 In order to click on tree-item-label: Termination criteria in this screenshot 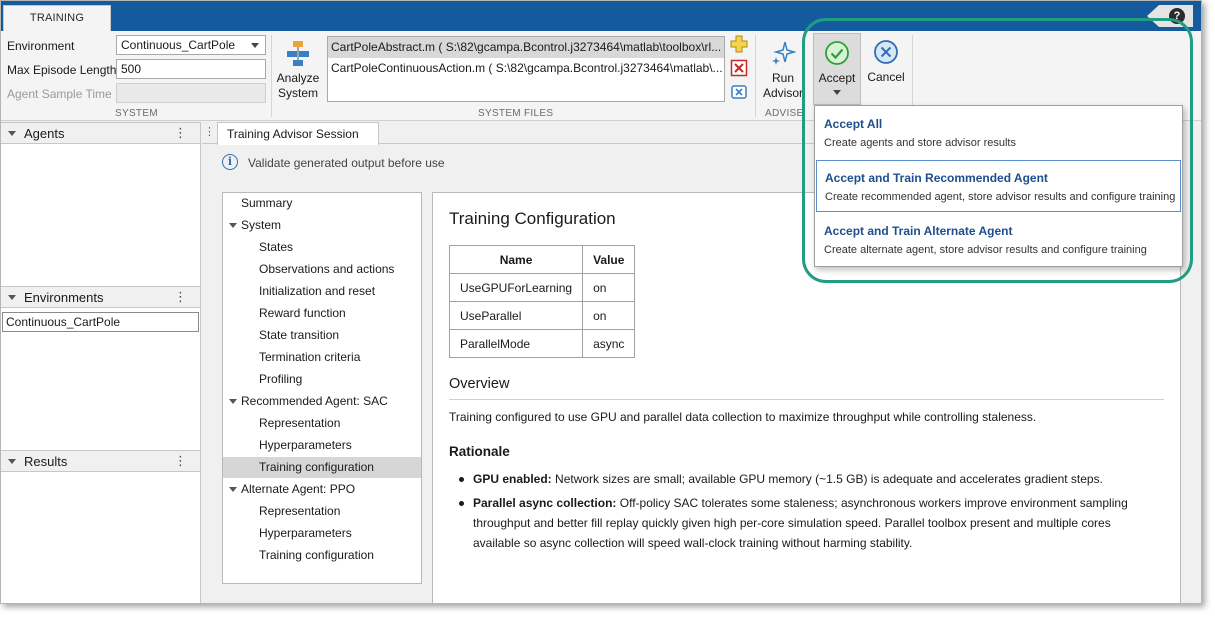, I will do `click(310, 357)`.